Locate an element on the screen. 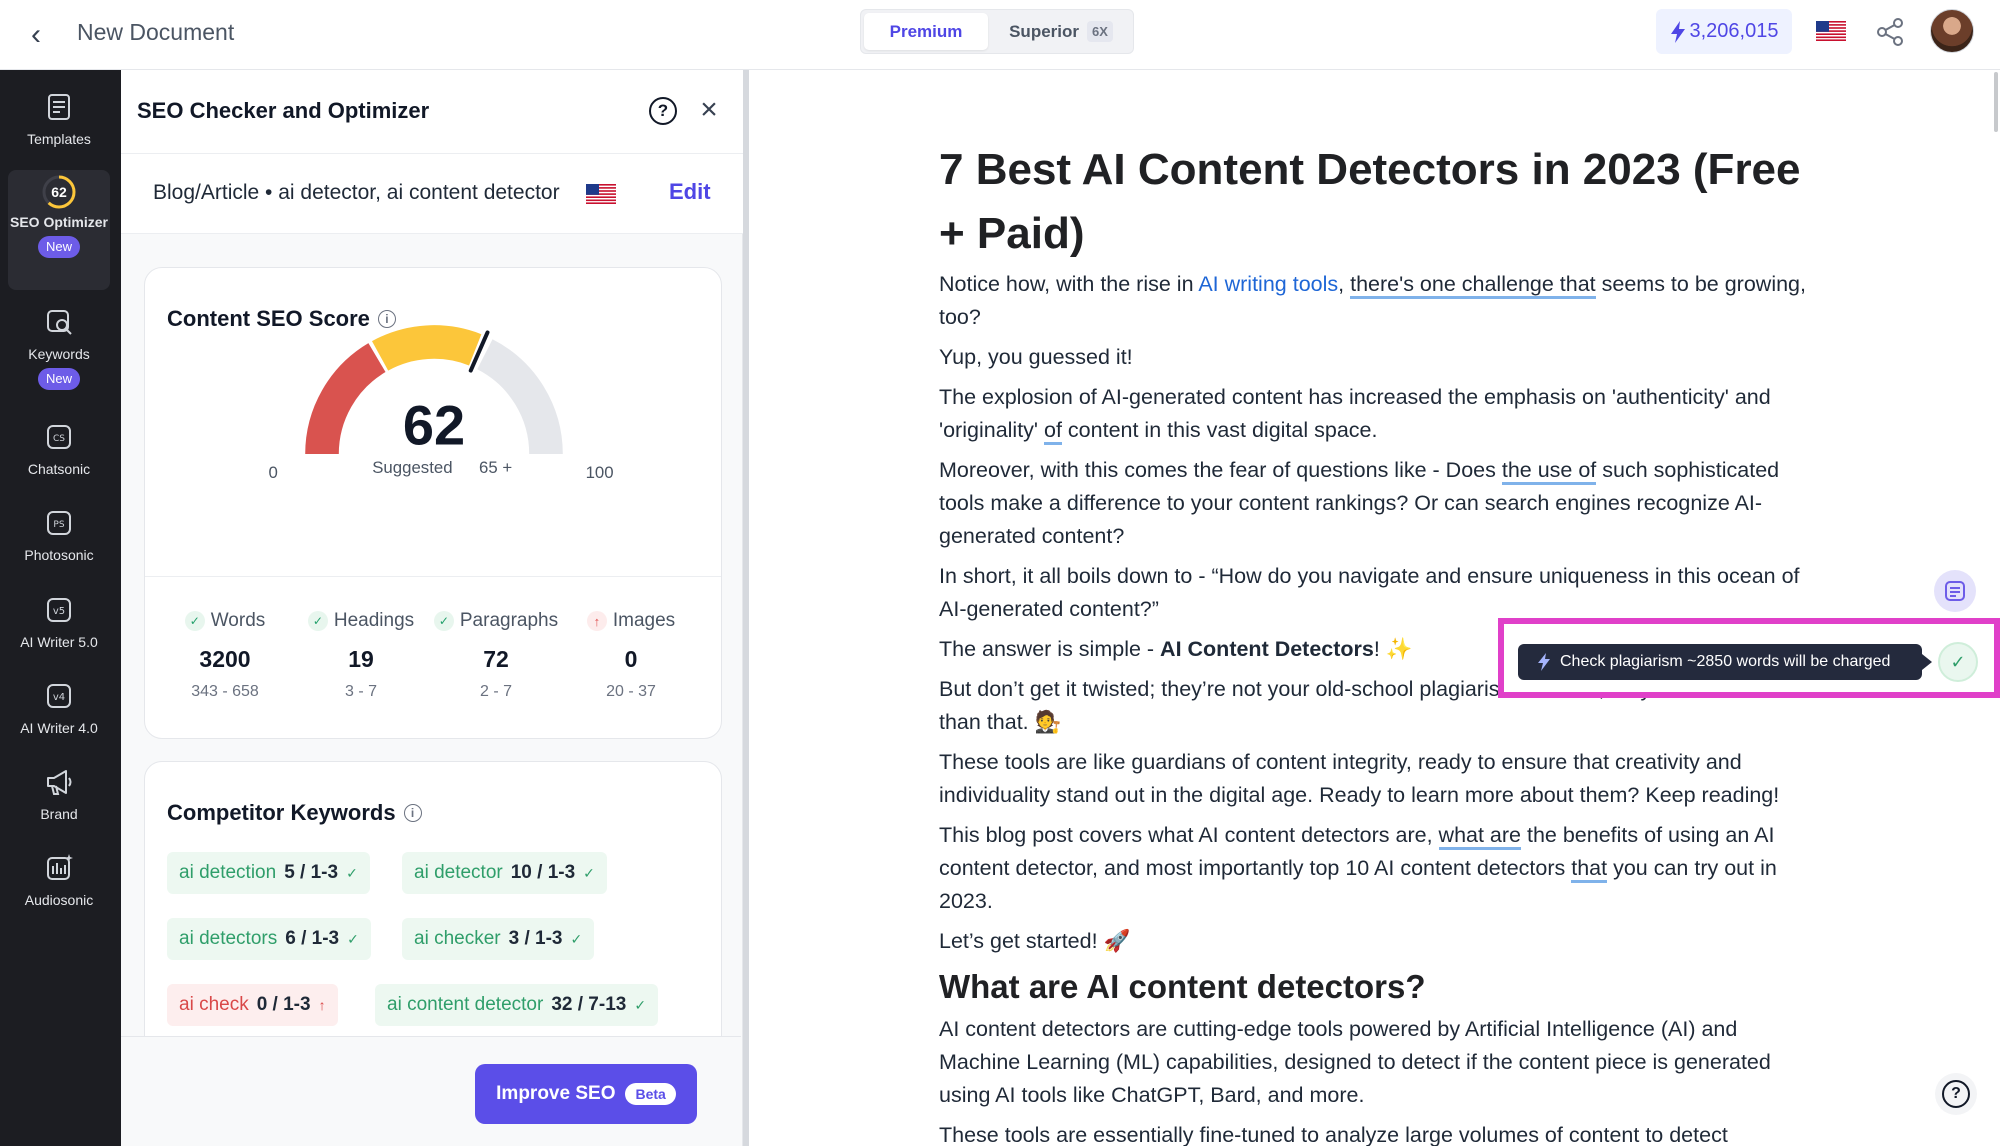  svg-text: v4 is located at coordinates (59, 697).